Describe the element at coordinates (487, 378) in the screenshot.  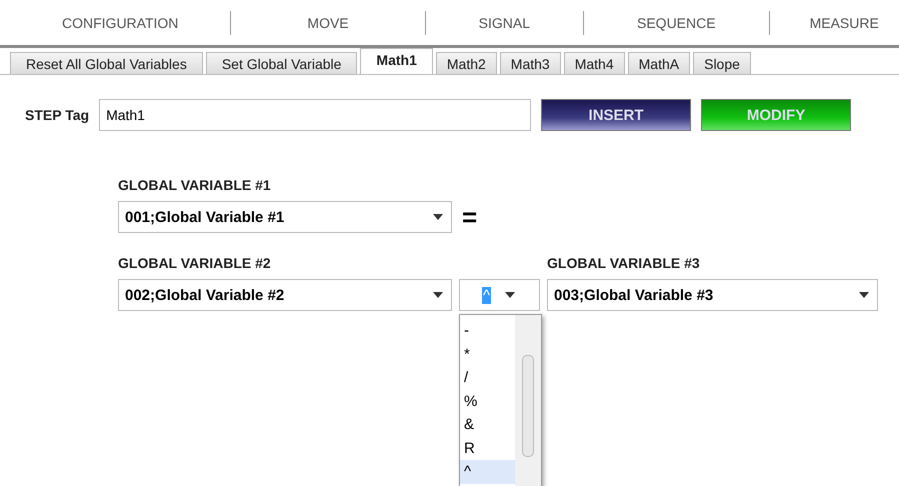
I see `dropdown-option: /` at that location.